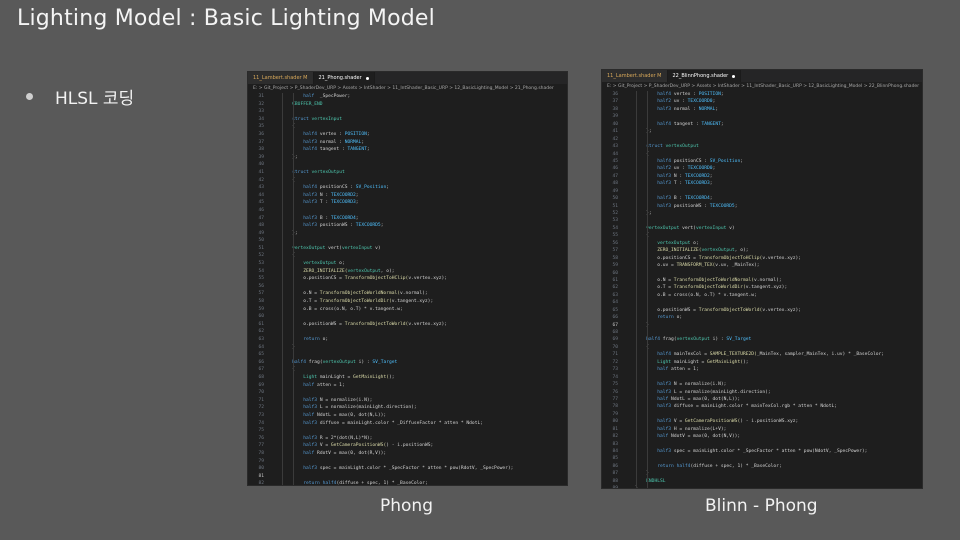  What do you see at coordinates (407, 97) in the screenshot?
I see `code-line: 31 half _SpecPower;` at bounding box center [407, 97].